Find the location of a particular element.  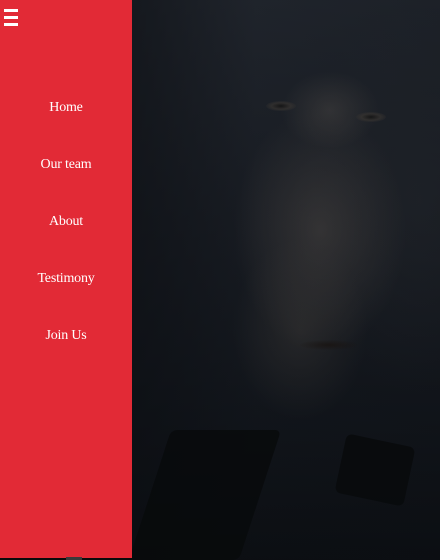

nav-link-about: About is located at coordinates (66, 222).